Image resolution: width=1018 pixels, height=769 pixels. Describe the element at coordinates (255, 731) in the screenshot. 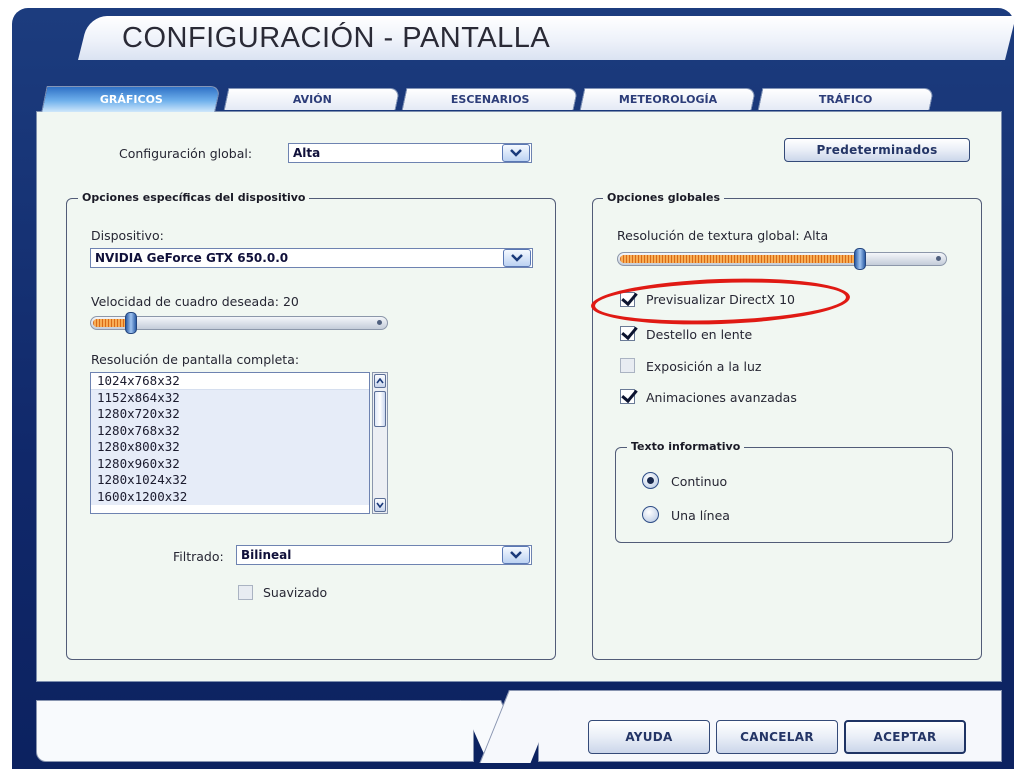

I see `bottom-left-panel` at that location.